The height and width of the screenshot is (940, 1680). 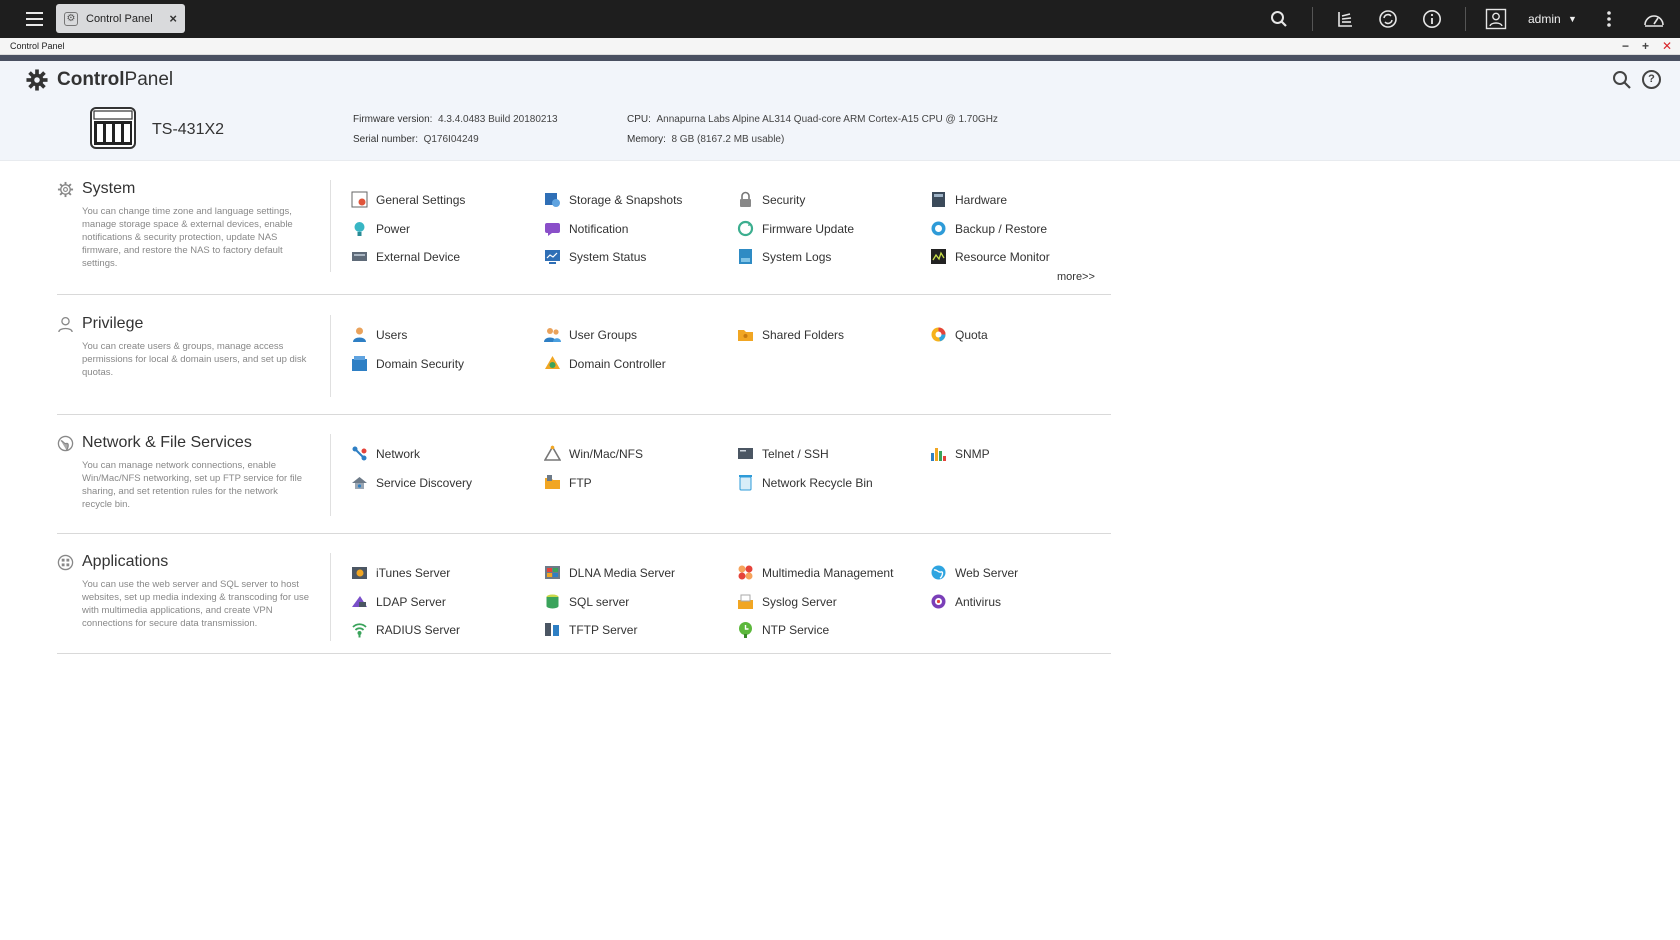 I want to click on terminal-icon, so click(x=745, y=453).